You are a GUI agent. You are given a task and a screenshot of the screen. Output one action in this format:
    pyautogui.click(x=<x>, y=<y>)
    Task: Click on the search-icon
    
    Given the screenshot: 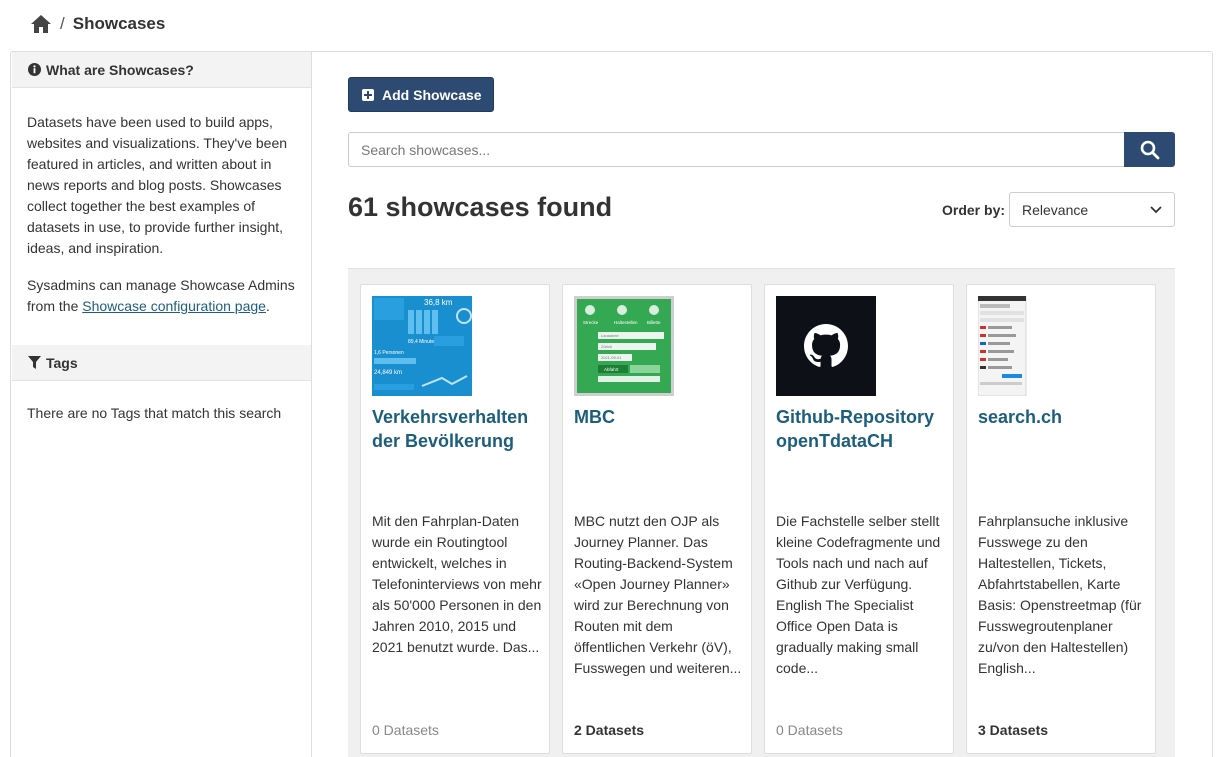 What is the action you would take?
    pyautogui.click(x=1149, y=149)
    